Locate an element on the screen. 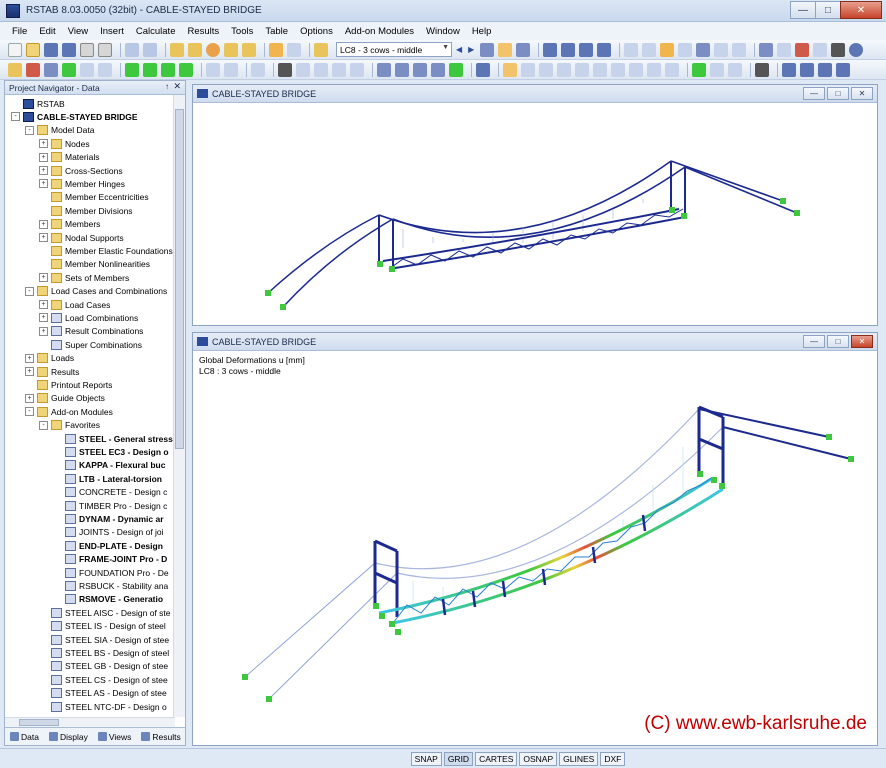  tree-item: + Load Cases is located at coordinates (74, 304).